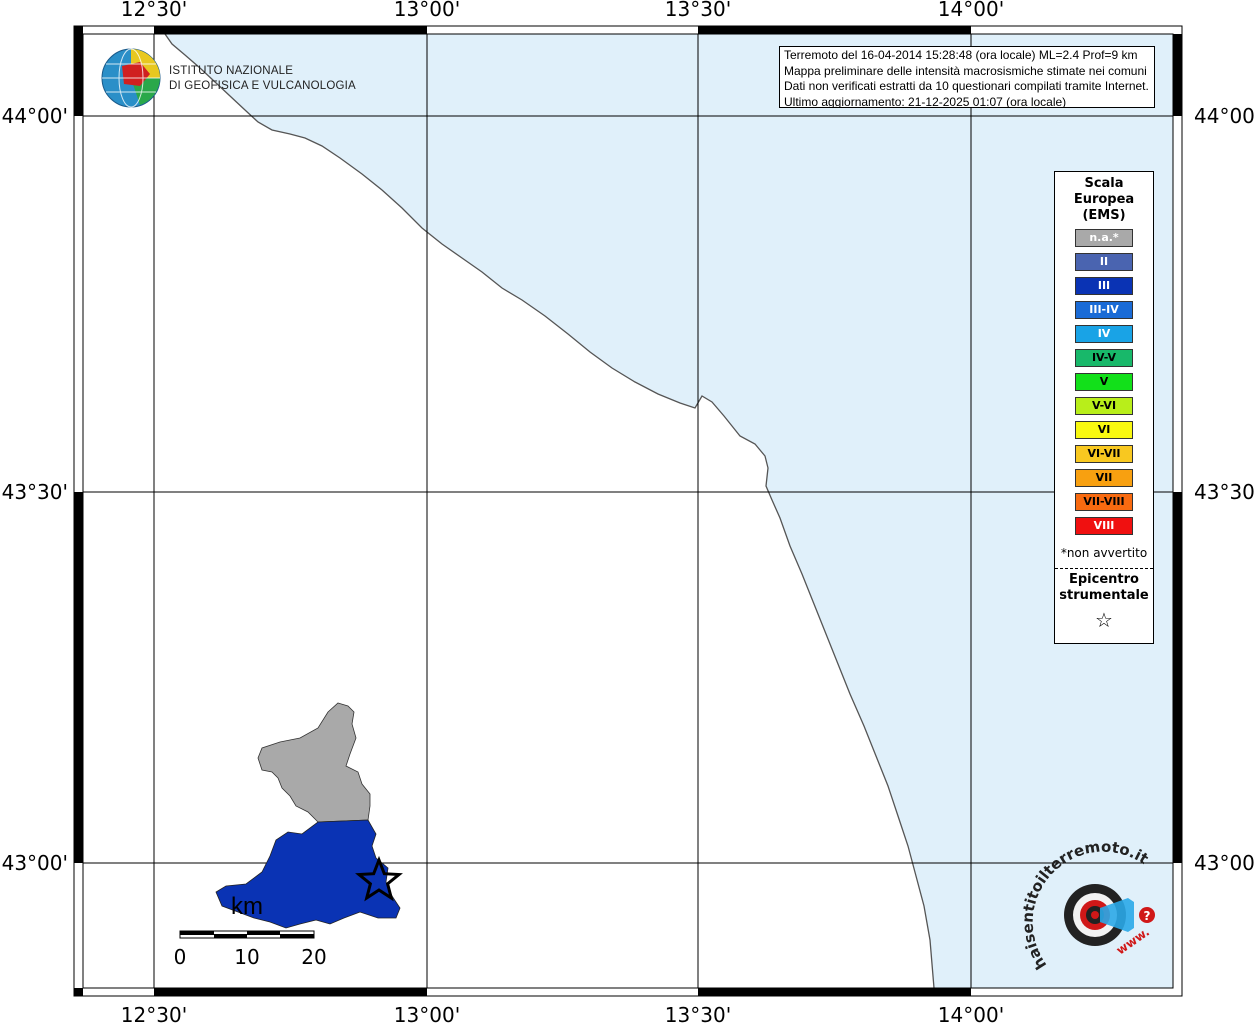 The height and width of the screenshot is (1024, 1256). Describe the element at coordinates (262, 86) in the screenshot. I see `logo-line2: DI GEOFISICA E VULCANOLOGIA` at that location.